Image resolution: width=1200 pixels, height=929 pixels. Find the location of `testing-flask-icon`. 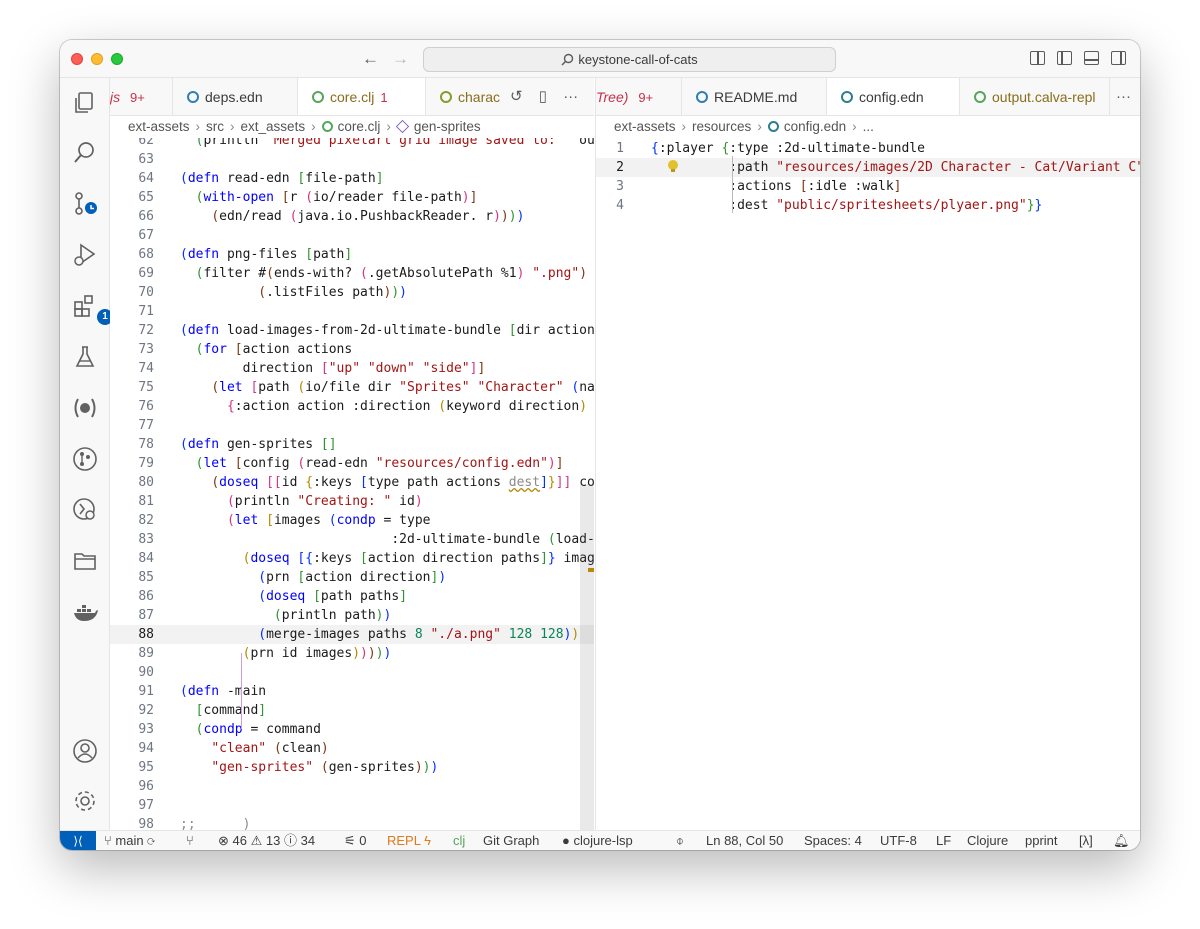

testing-flask-icon is located at coordinates (85, 357).